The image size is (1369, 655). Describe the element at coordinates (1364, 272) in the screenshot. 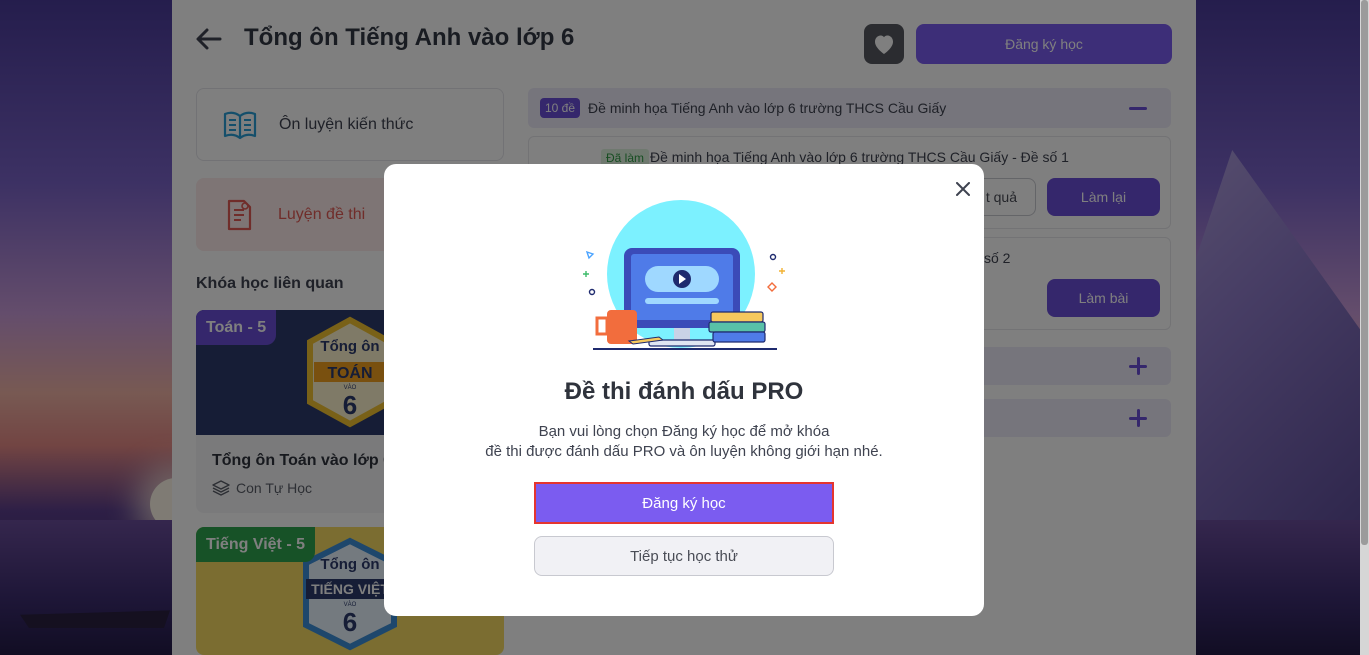

I see `scrollbar-thumb` at that location.